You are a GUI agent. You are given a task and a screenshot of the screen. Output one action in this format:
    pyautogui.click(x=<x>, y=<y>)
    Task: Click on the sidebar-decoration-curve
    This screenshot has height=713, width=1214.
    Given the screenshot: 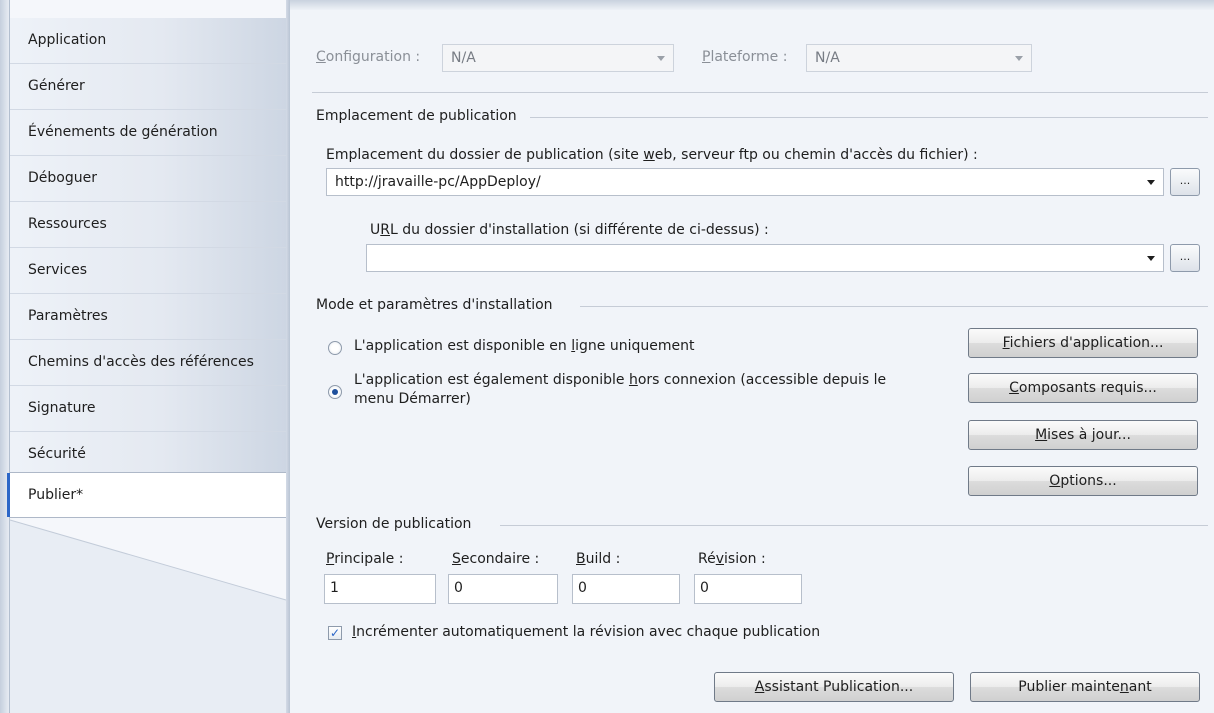 What is the action you would take?
    pyautogui.click(x=148, y=616)
    